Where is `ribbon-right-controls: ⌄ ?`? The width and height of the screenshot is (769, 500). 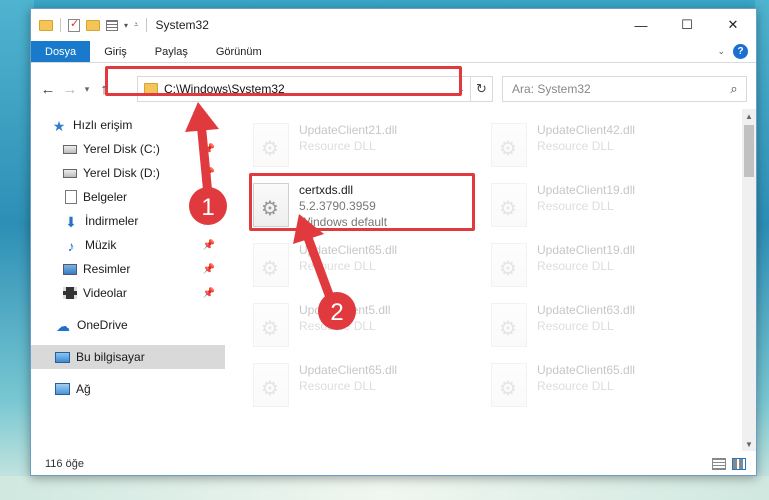 ribbon-right-controls: ⌄ ? is located at coordinates (736, 51).